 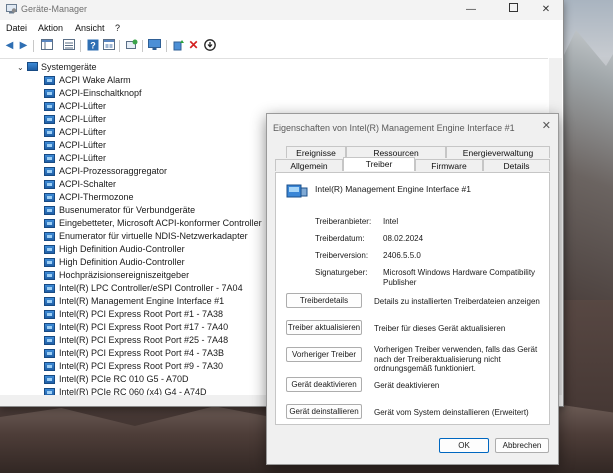 What do you see at coordinates (449, 165) in the screenshot?
I see `tab-firmware: Firmware` at bounding box center [449, 165].